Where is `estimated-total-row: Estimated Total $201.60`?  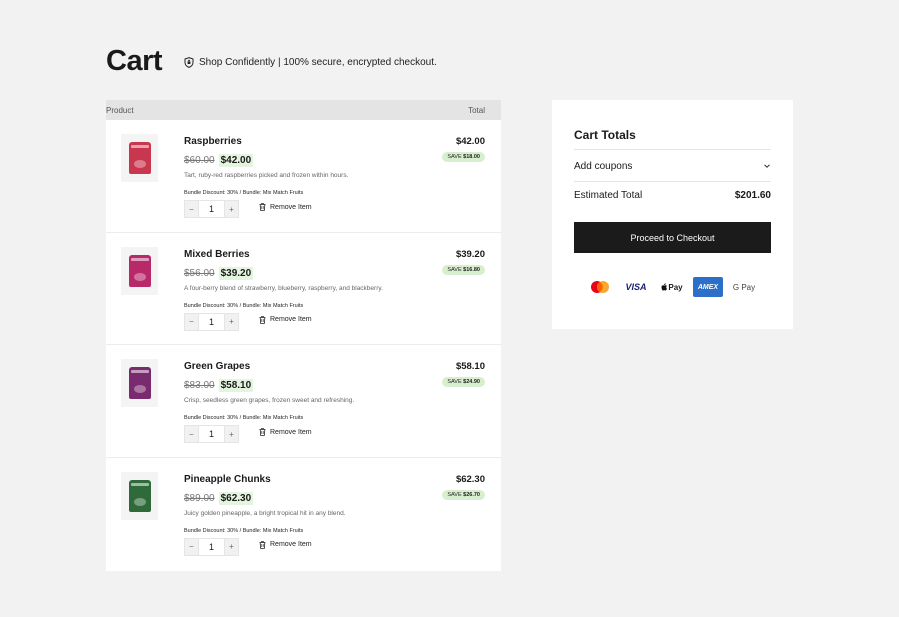 estimated-total-row: Estimated Total $201.60 is located at coordinates (672, 195).